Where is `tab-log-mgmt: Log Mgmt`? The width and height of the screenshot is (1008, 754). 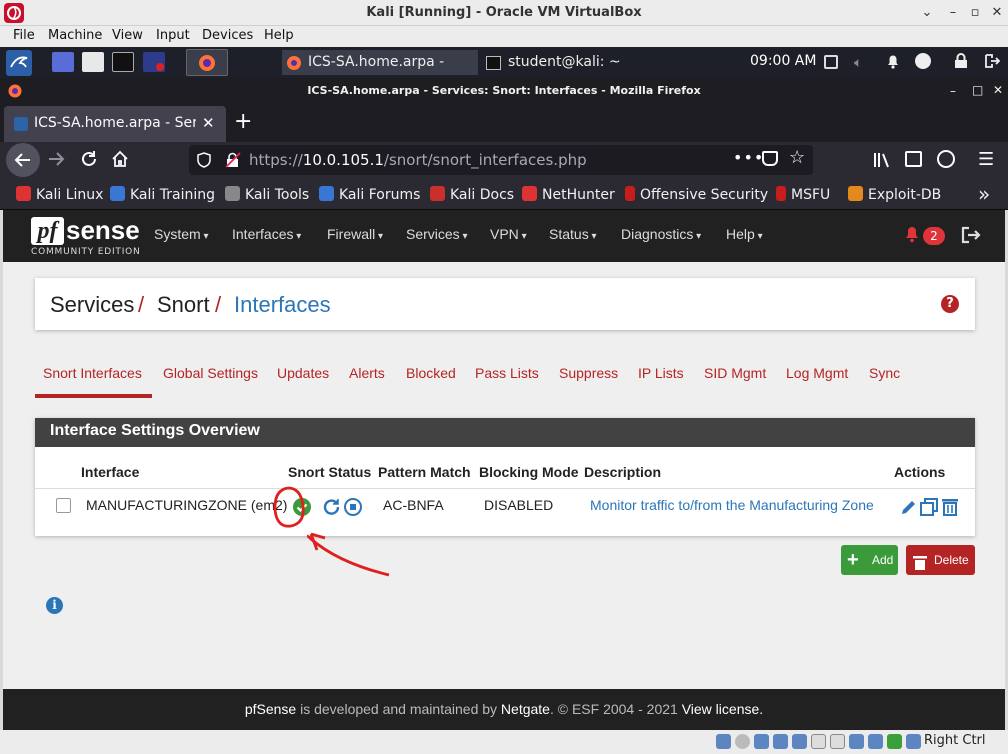
tab-log-mgmt: Log Mgmt is located at coordinates (817, 373).